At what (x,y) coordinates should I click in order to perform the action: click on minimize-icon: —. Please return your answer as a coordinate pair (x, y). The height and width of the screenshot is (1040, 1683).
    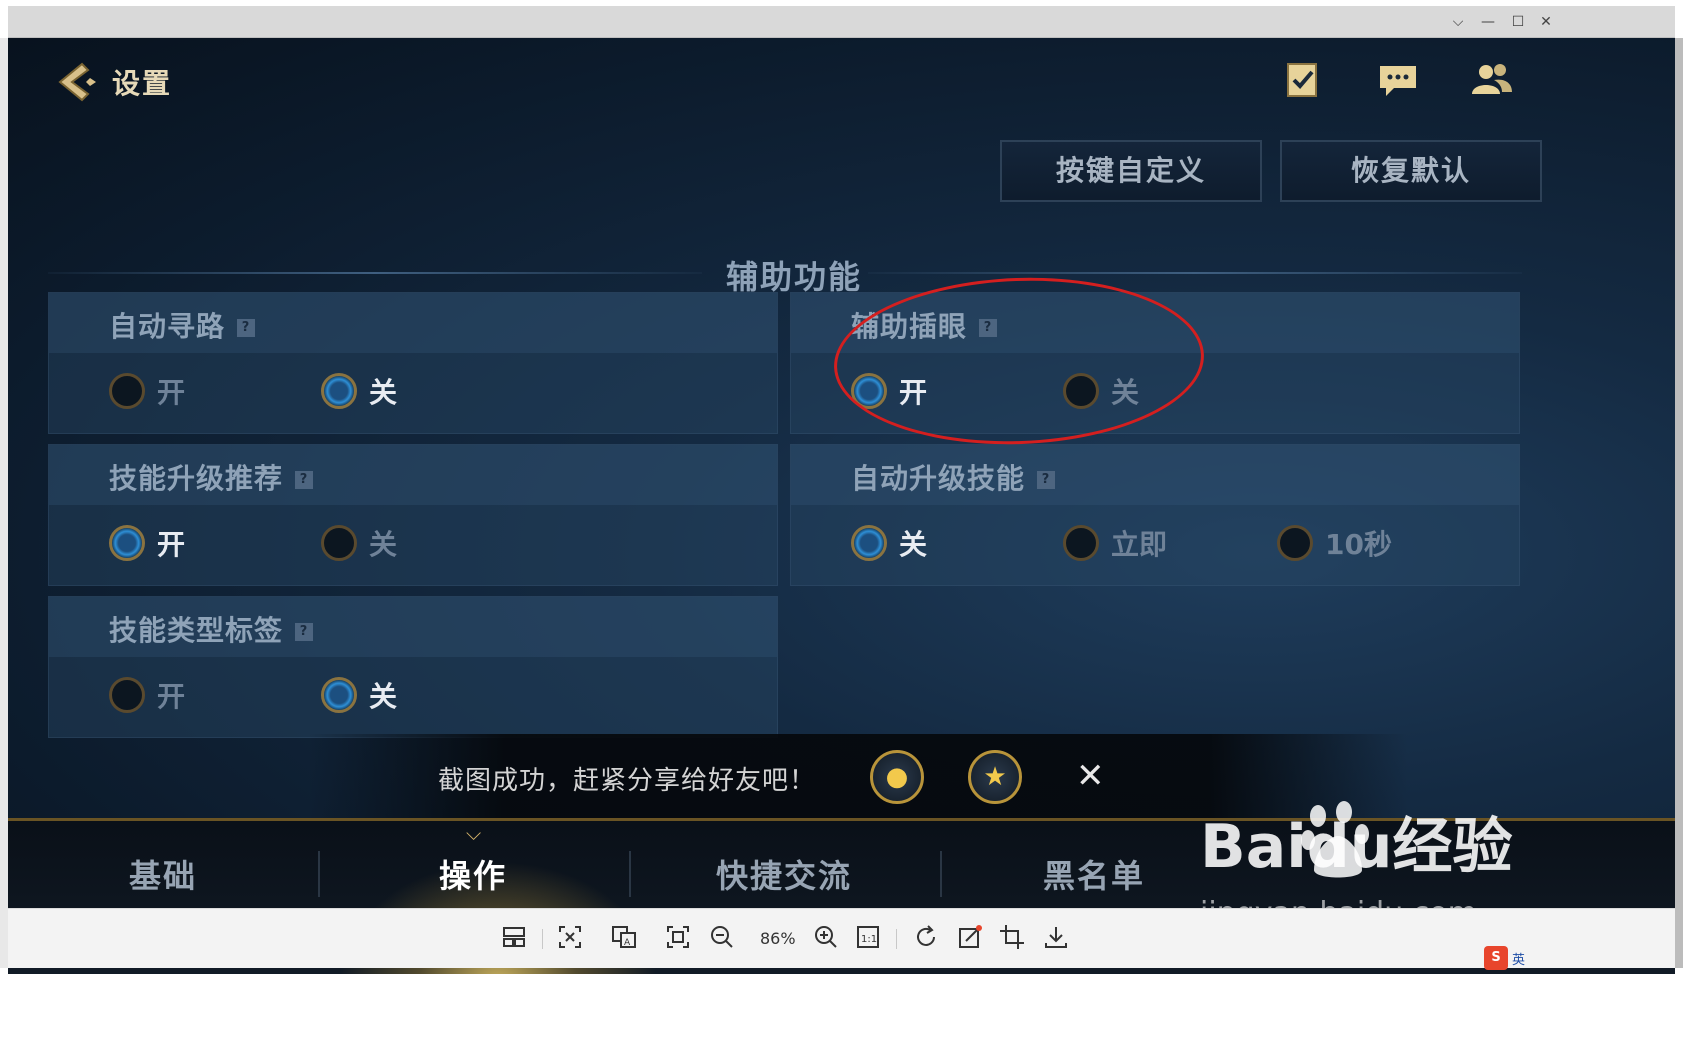
    Looking at the image, I should click on (1488, 22).